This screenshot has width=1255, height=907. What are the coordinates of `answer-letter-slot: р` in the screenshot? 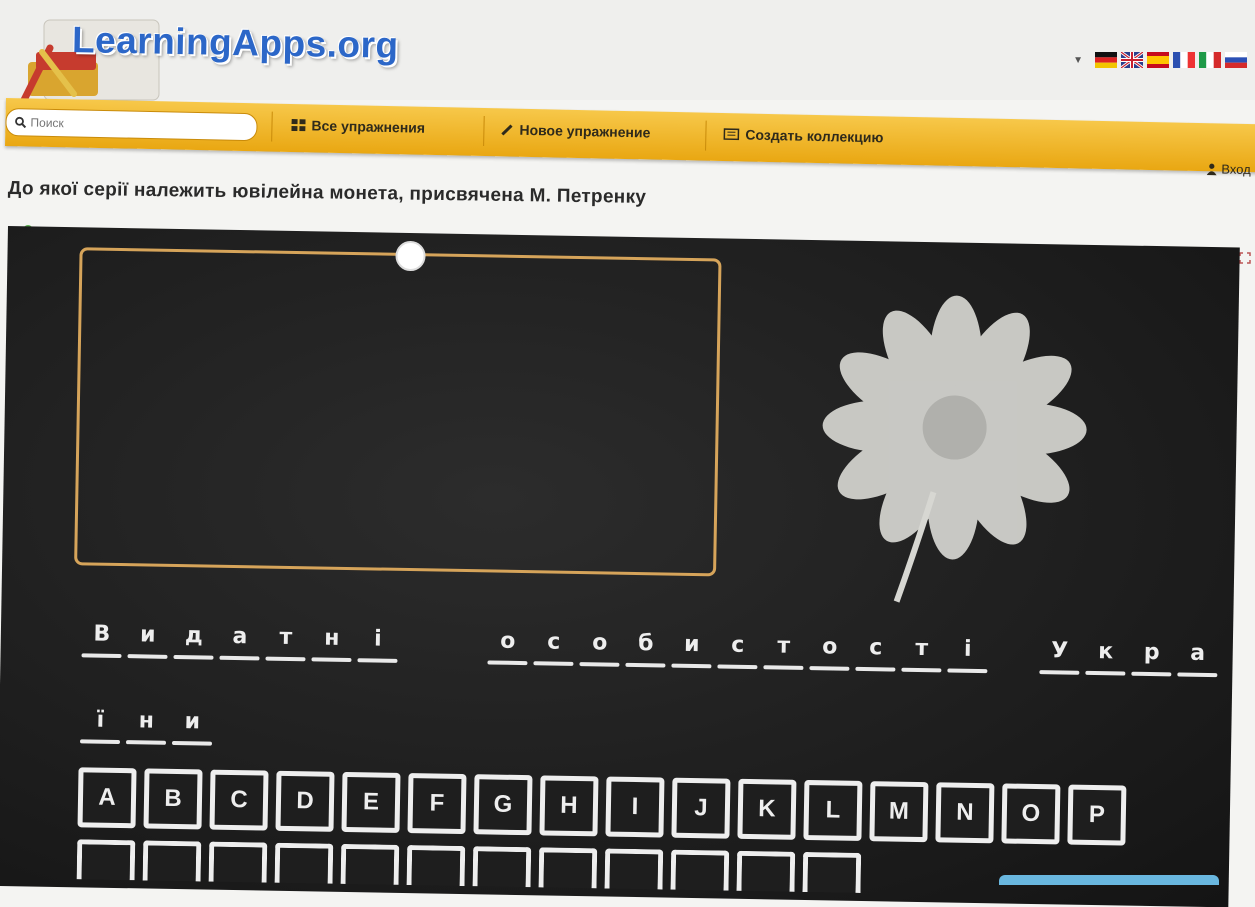 It's located at (1151, 657).